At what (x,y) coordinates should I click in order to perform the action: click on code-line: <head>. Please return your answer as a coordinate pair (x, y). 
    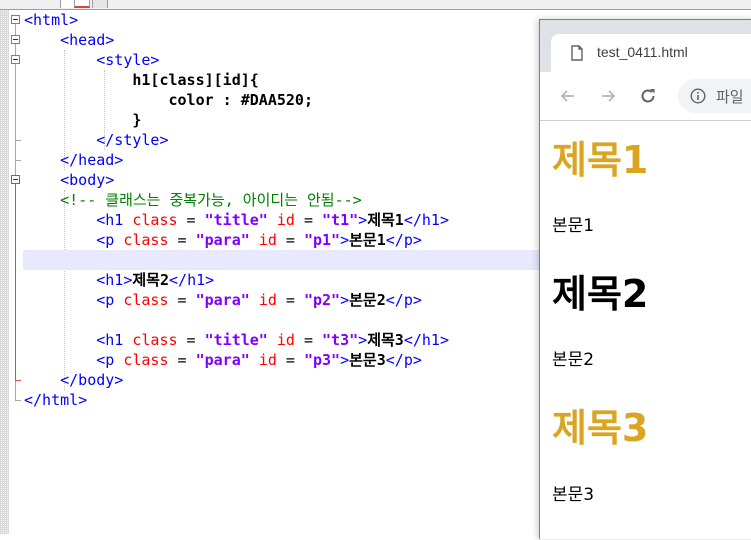
    Looking at the image, I should click on (69, 40).